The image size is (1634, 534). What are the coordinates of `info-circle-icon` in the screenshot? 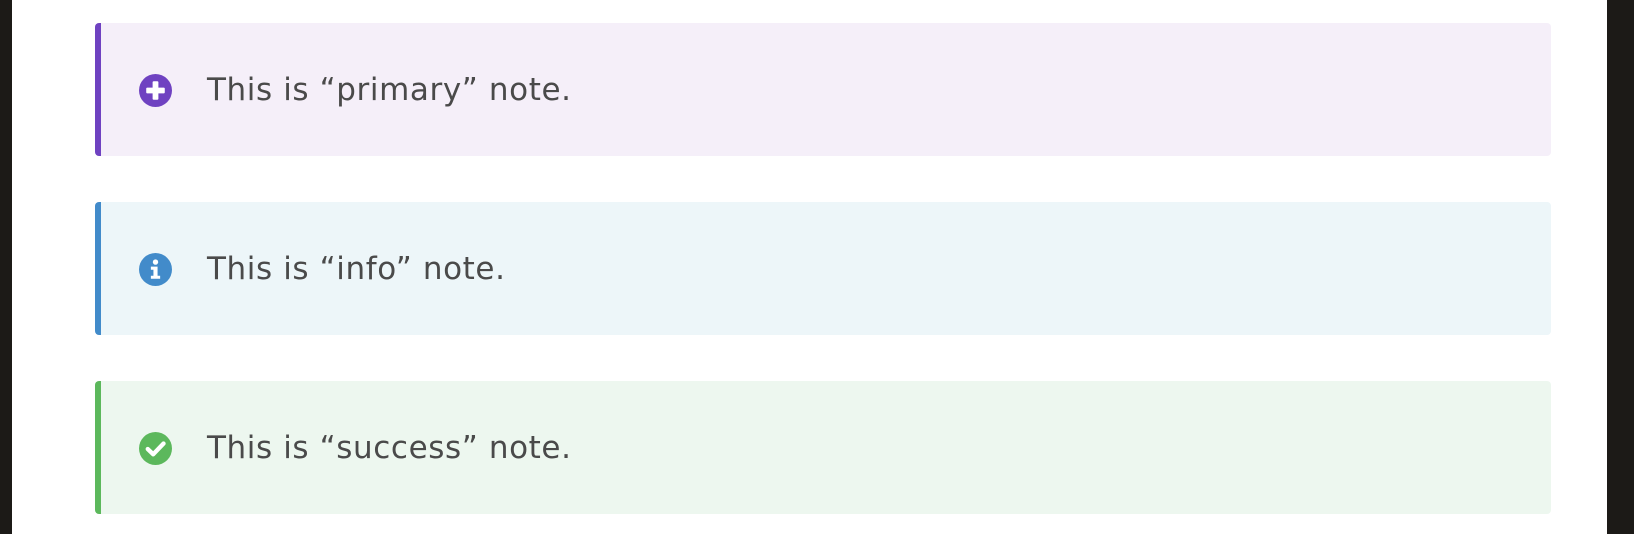 It's located at (155, 269).